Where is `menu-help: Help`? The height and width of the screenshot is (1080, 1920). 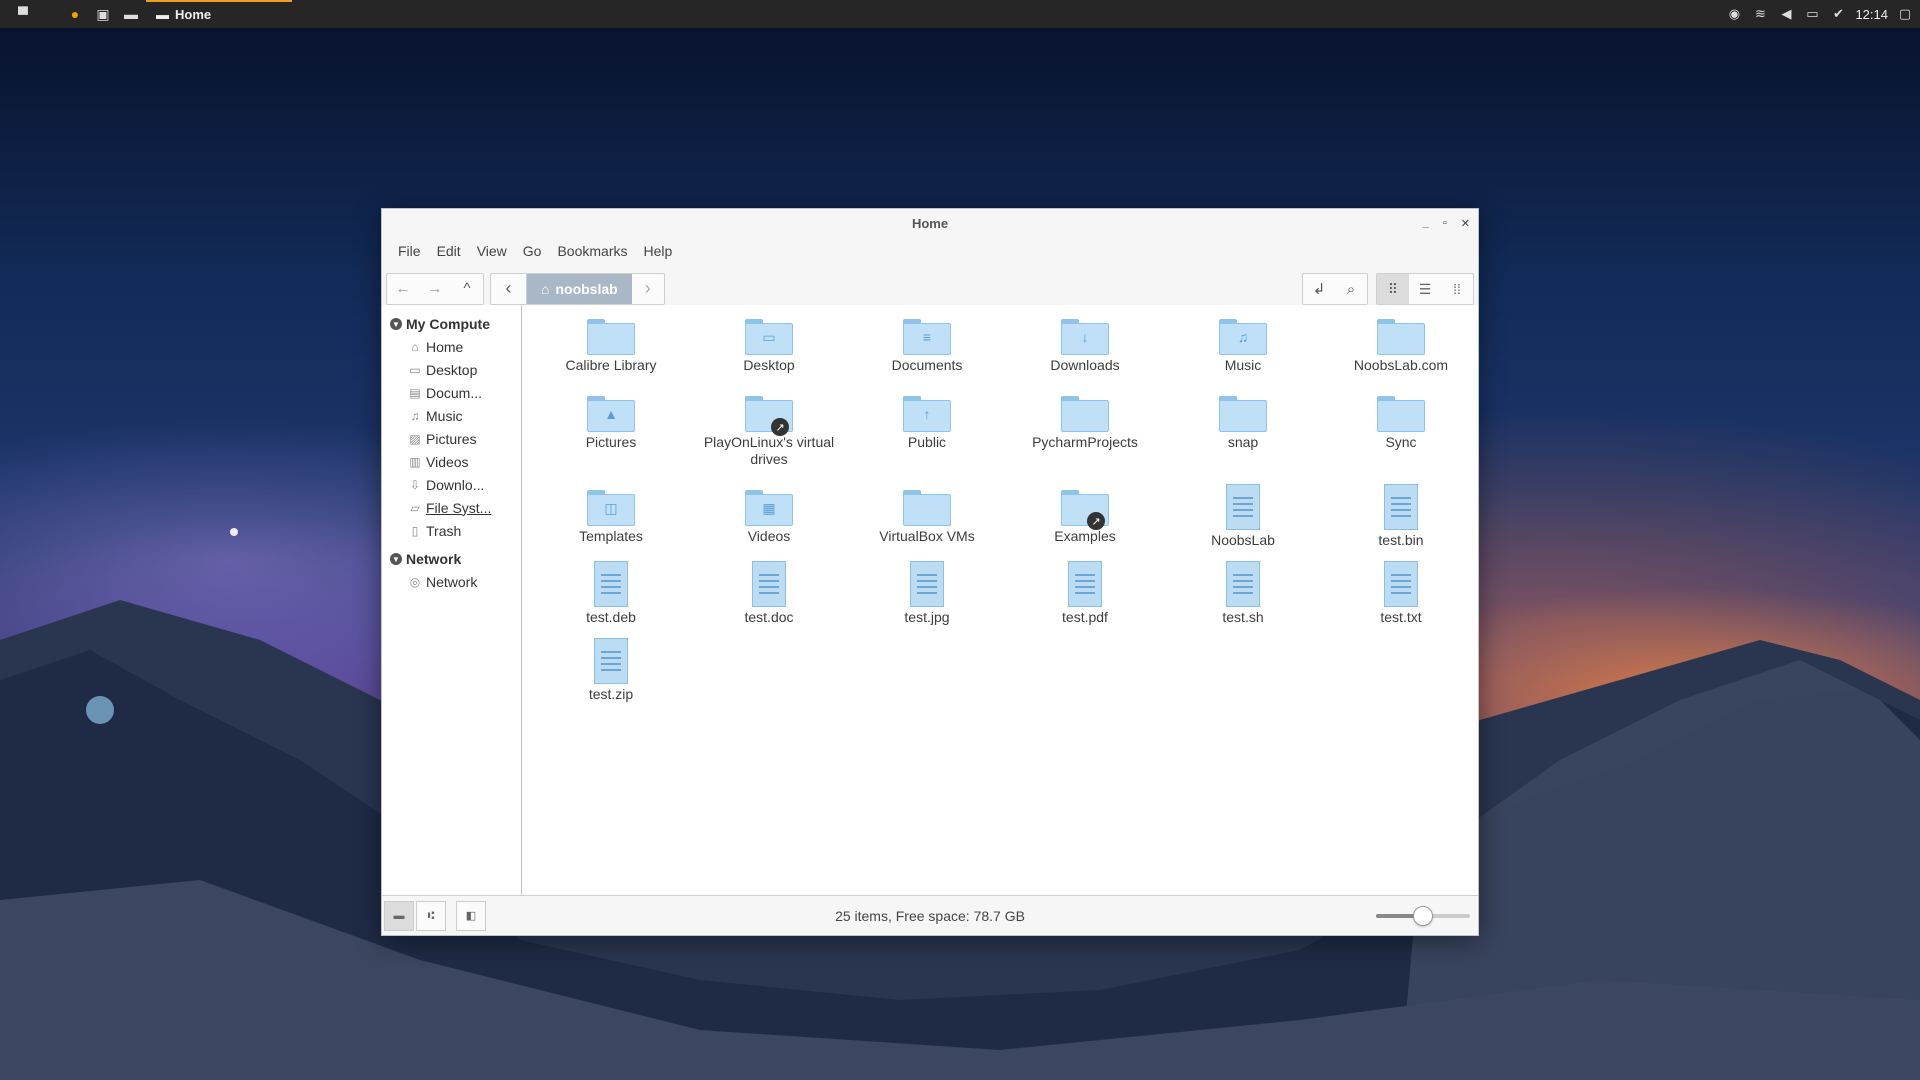
menu-help: Help is located at coordinates (658, 251).